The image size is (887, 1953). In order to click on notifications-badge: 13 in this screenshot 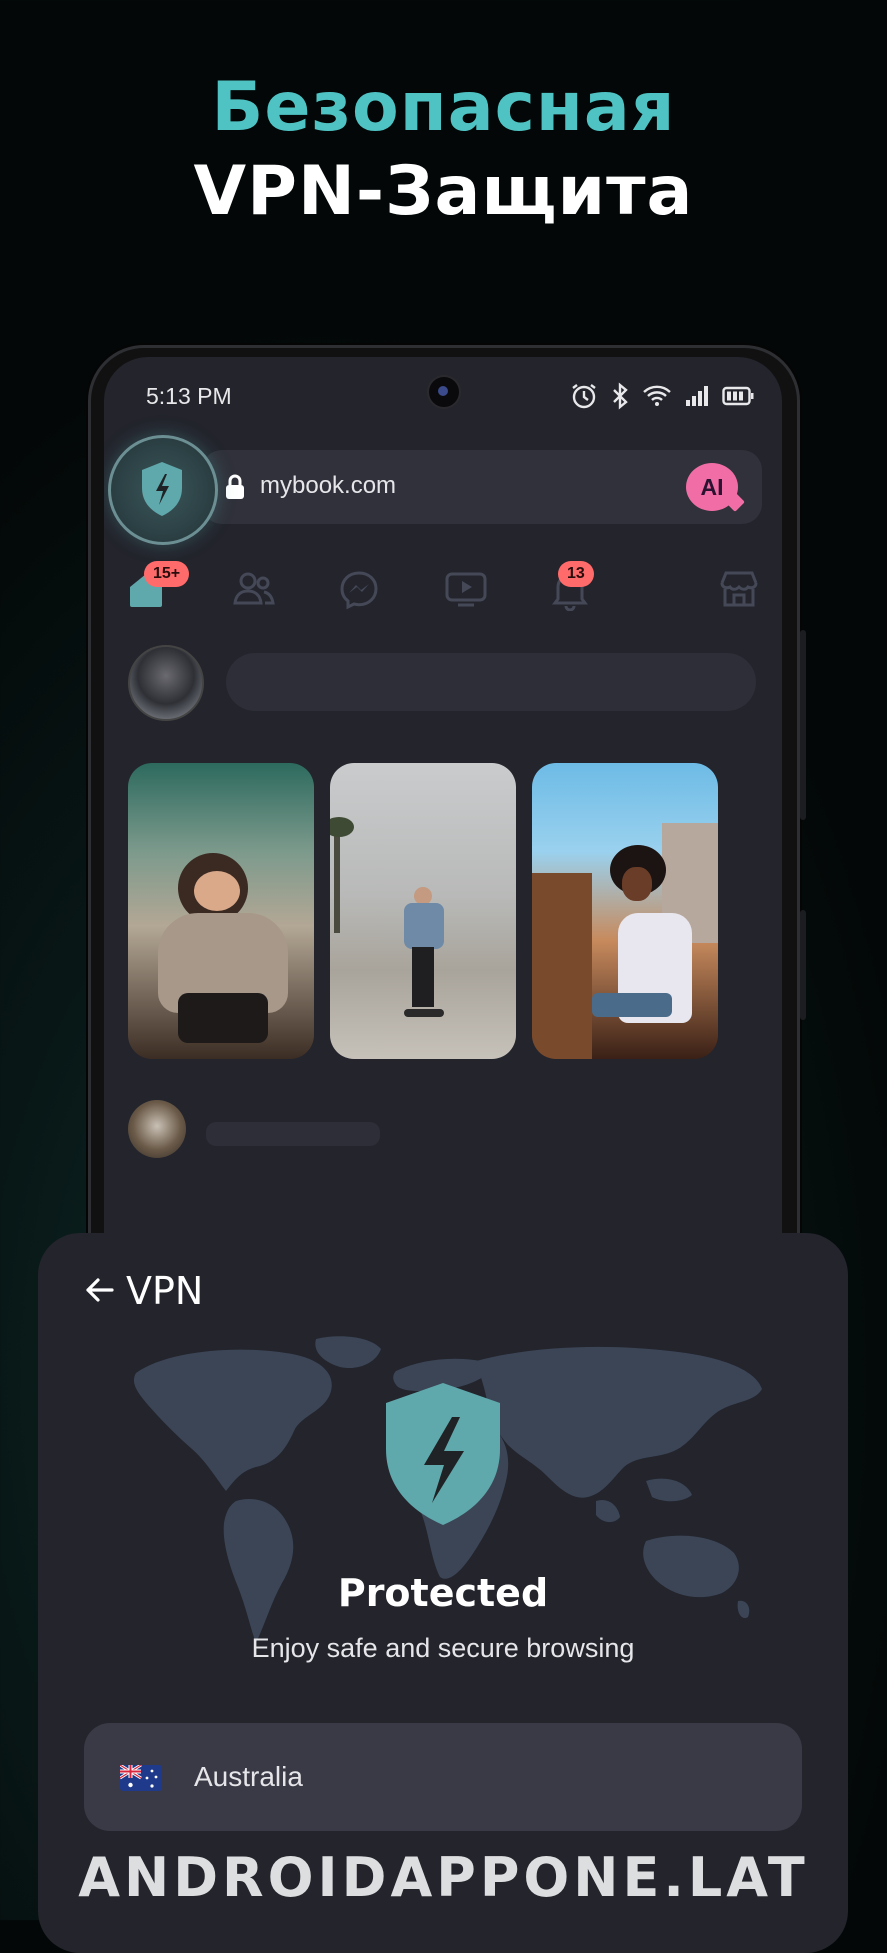, I will do `click(576, 574)`.